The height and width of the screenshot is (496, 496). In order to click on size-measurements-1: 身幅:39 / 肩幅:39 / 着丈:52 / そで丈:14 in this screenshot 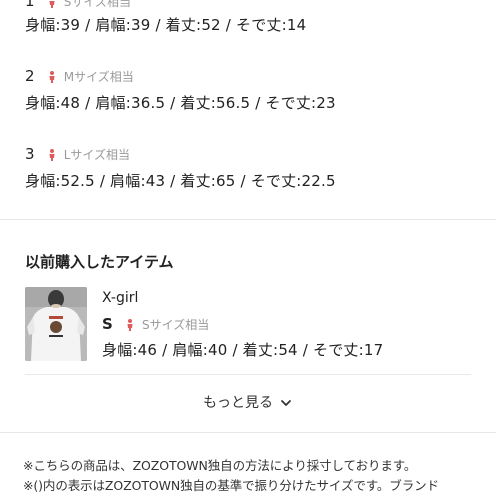, I will do `click(166, 25)`.